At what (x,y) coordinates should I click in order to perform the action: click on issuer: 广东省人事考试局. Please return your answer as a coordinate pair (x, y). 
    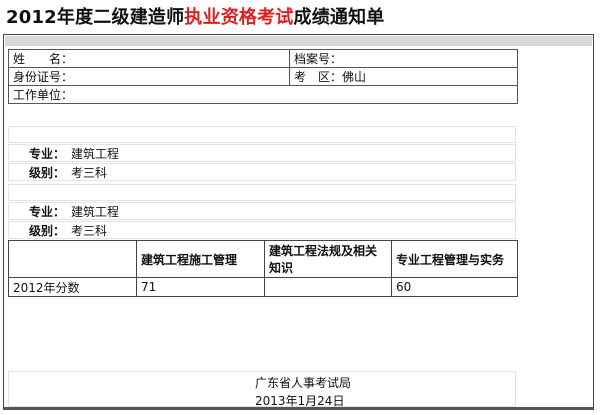
    Looking at the image, I should click on (303, 383).